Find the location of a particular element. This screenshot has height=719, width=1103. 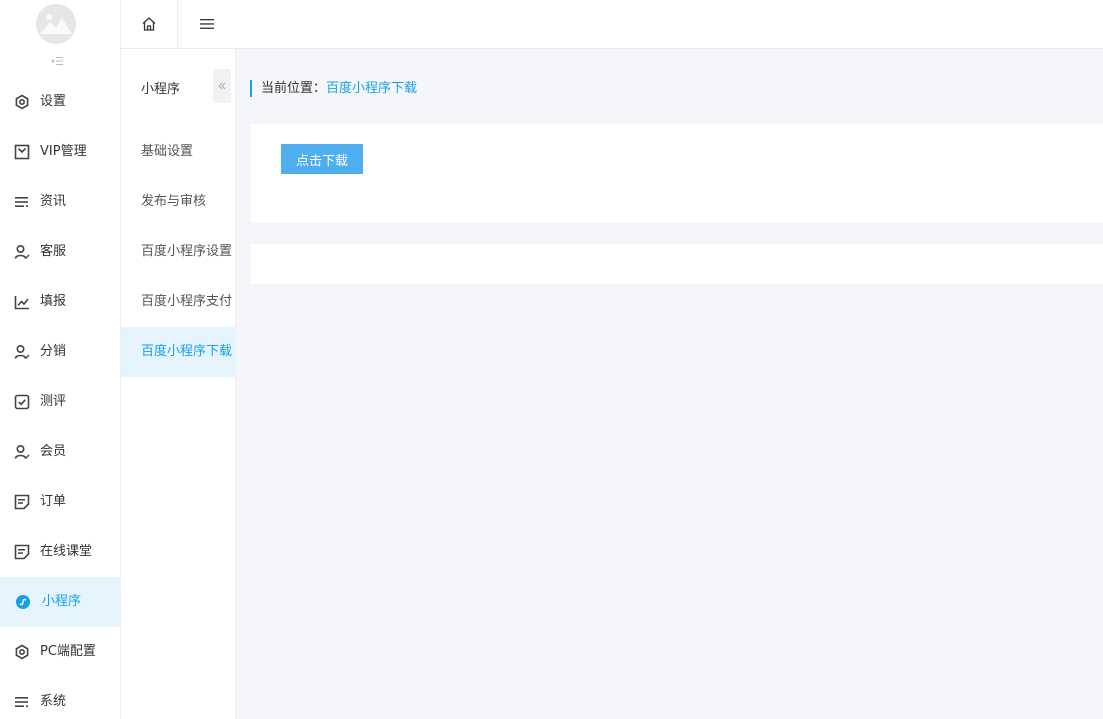

sidebar-item-label: 会员 is located at coordinates (53, 451).